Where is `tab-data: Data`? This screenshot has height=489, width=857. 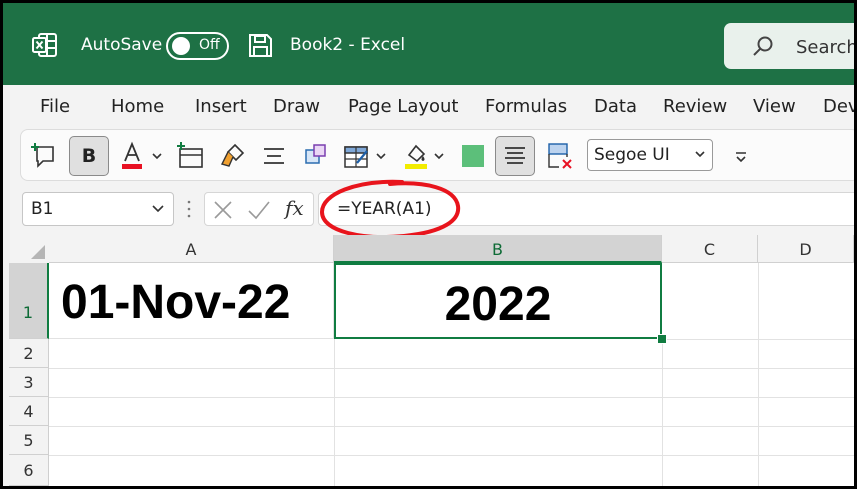 tab-data: Data is located at coordinates (615, 106).